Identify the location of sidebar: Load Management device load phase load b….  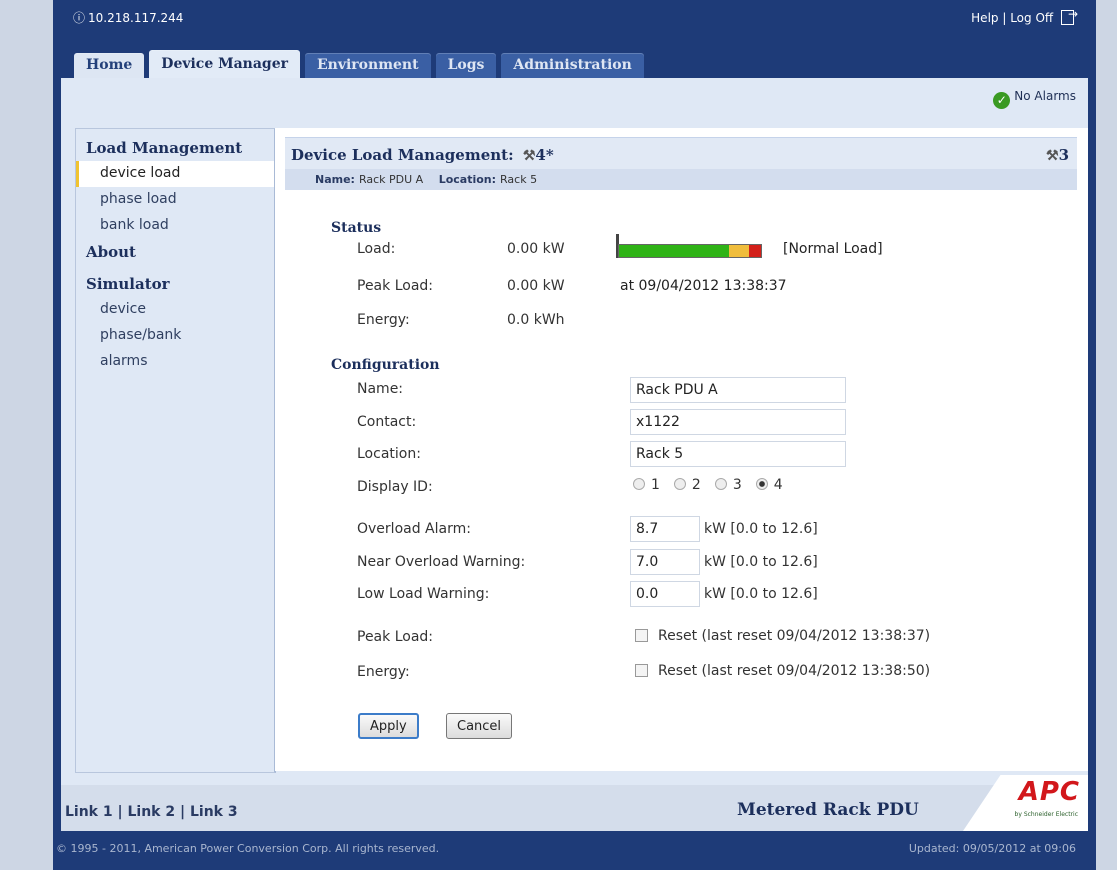
(175, 450).